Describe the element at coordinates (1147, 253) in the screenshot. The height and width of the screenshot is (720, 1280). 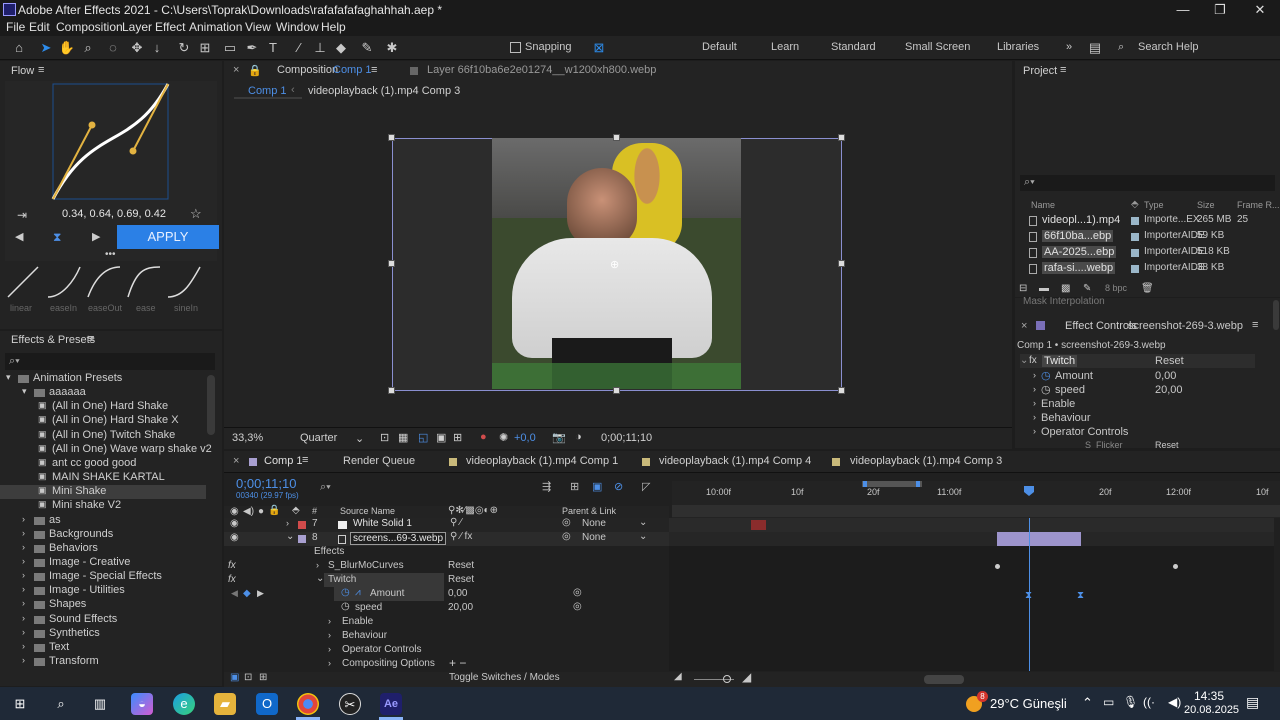
I see `table-row: AA-2025...ebp ImporterAIDE 518 KB` at that location.